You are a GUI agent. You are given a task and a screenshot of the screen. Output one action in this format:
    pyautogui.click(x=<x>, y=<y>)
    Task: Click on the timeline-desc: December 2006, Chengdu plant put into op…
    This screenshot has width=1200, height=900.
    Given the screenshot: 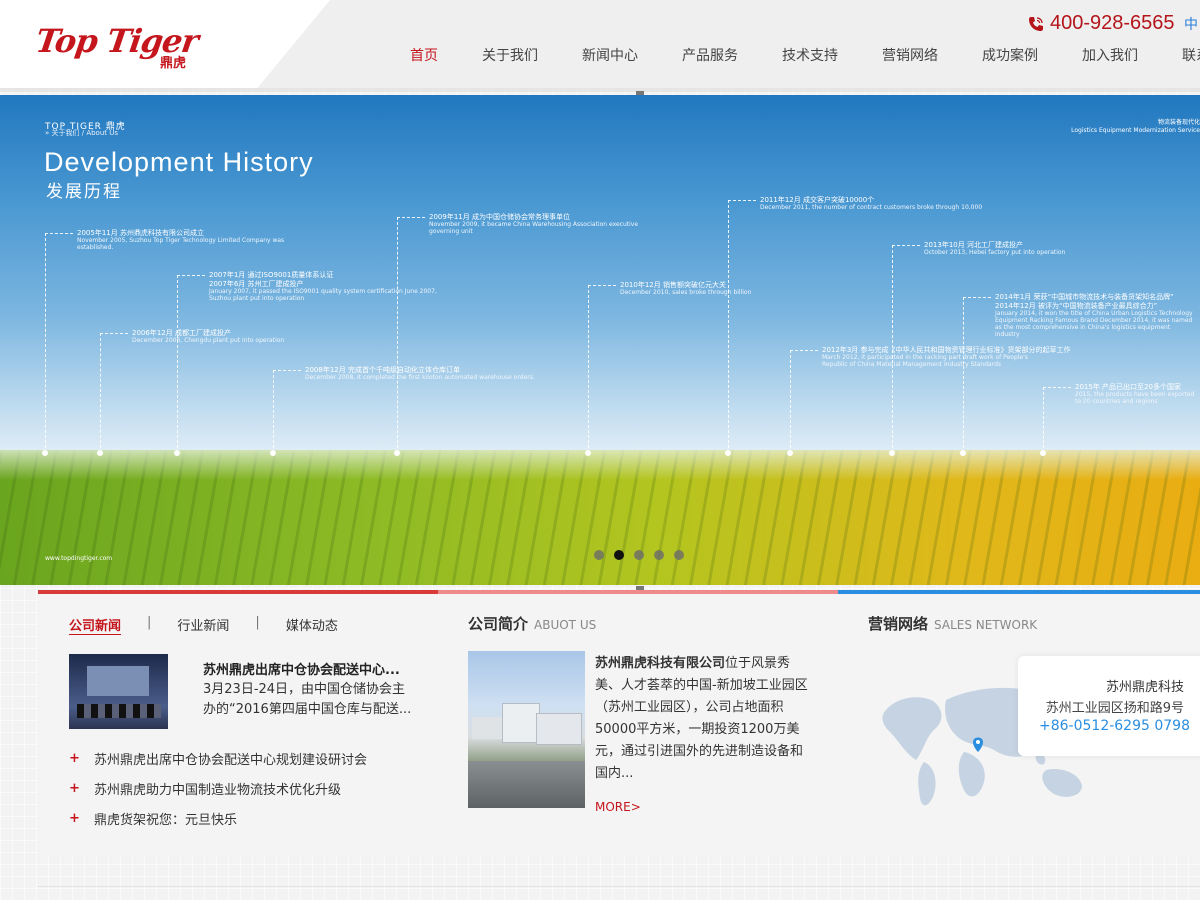 What is the action you would take?
    pyautogui.click(x=208, y=340)
    